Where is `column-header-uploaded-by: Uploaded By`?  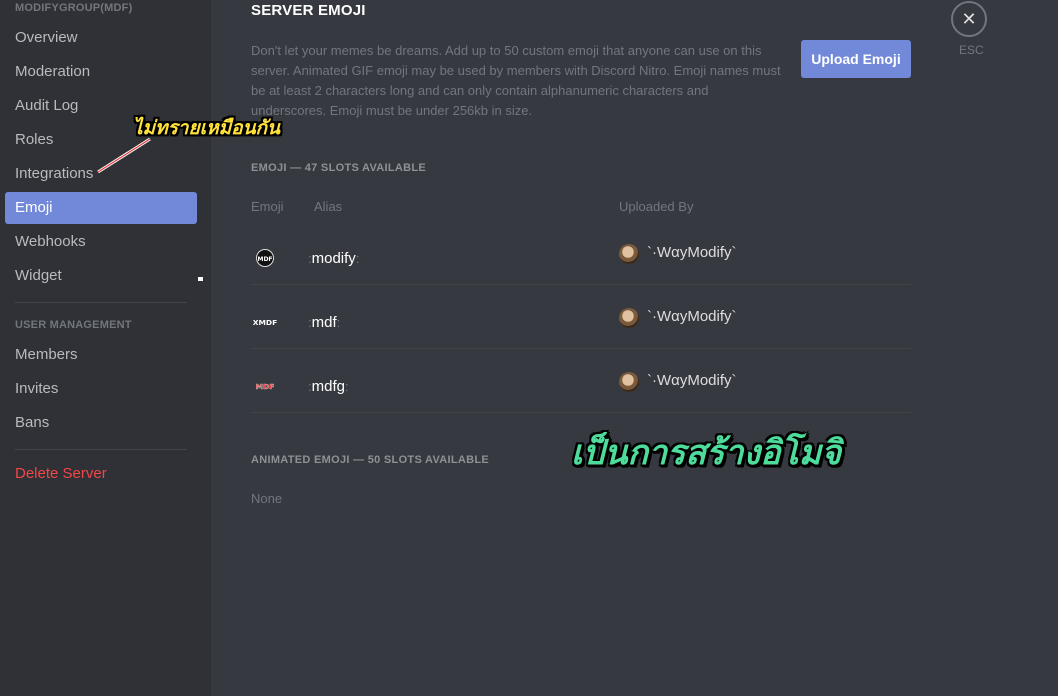 column-header-uploaded-by: Uploaded By is located at coordinates (656, 206).